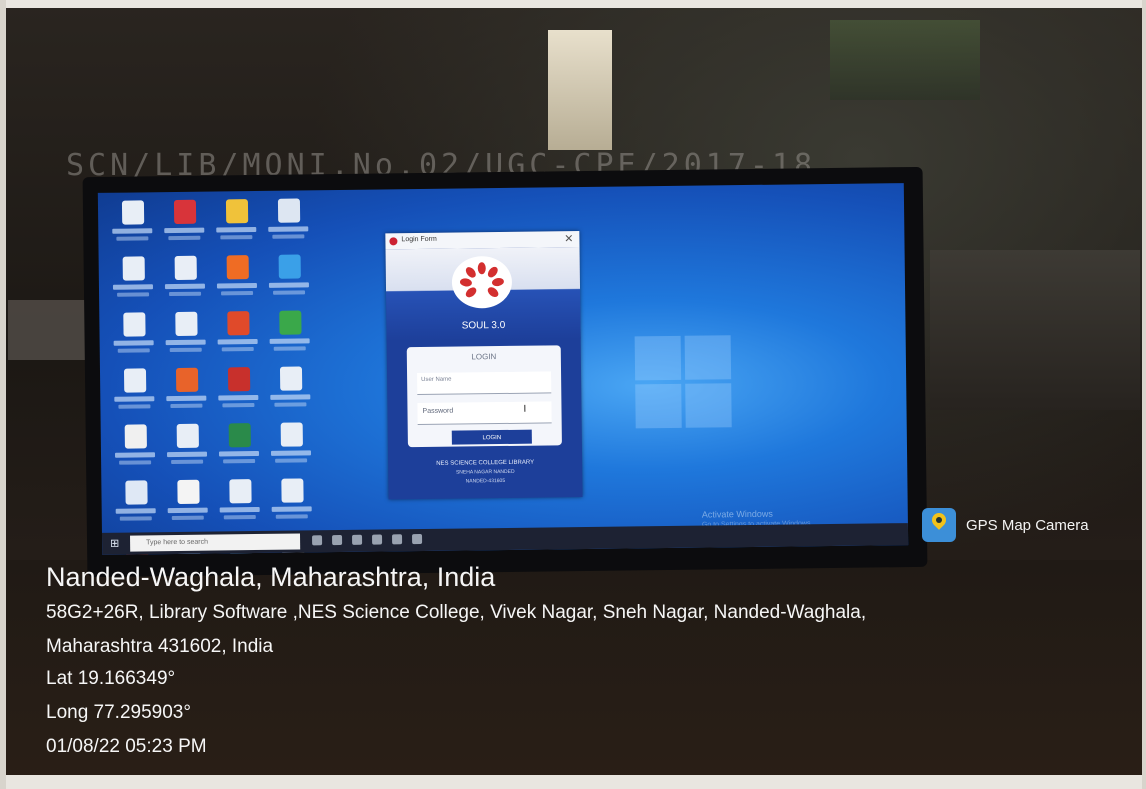 The width and height of the screenshot is (1146, 789). Describe the element at coordinates (905, 60) in the screenshot. I see `background-shelf` at that location.